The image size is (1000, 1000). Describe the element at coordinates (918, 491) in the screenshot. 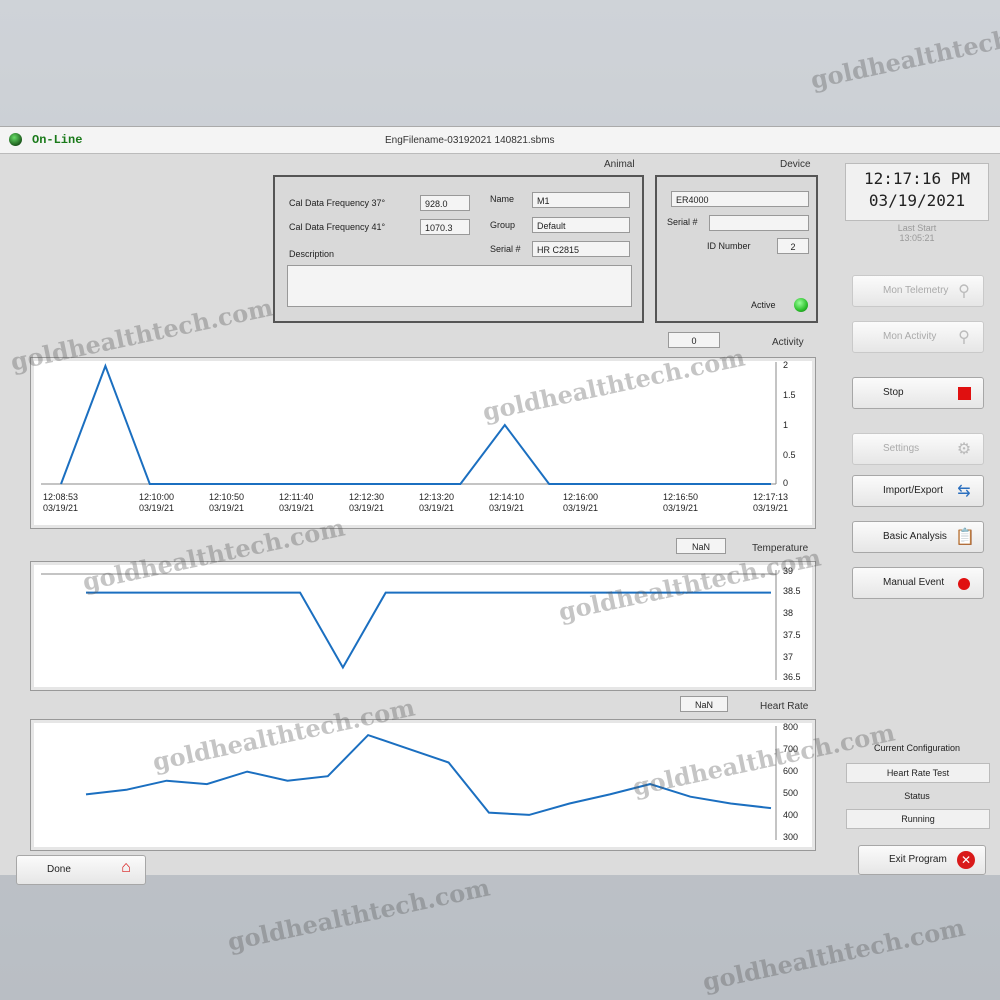

I see `import-export-button: Import/Export ⇆` at that location.